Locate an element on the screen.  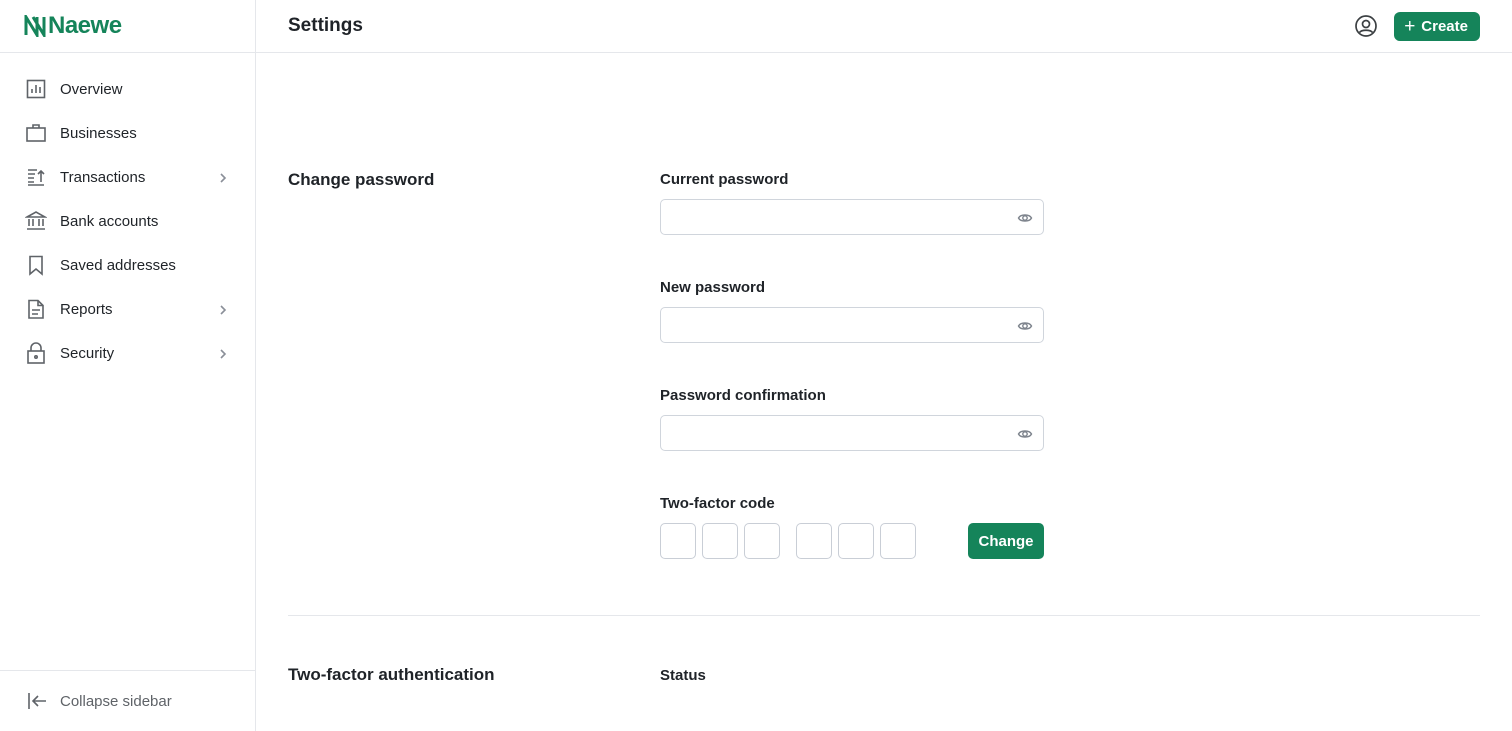
section-divider is located at coordinates (884, 615).